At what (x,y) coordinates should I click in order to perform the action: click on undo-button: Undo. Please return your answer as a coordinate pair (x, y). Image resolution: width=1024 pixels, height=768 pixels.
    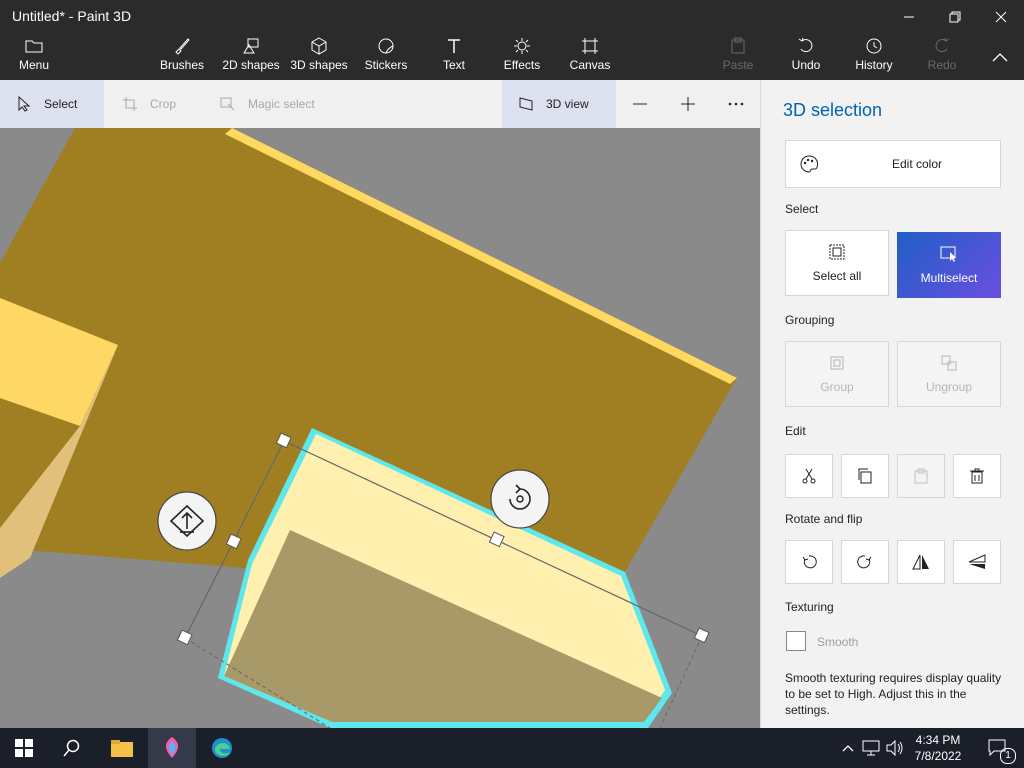
    Looking at the image, I should click on (806, 57).